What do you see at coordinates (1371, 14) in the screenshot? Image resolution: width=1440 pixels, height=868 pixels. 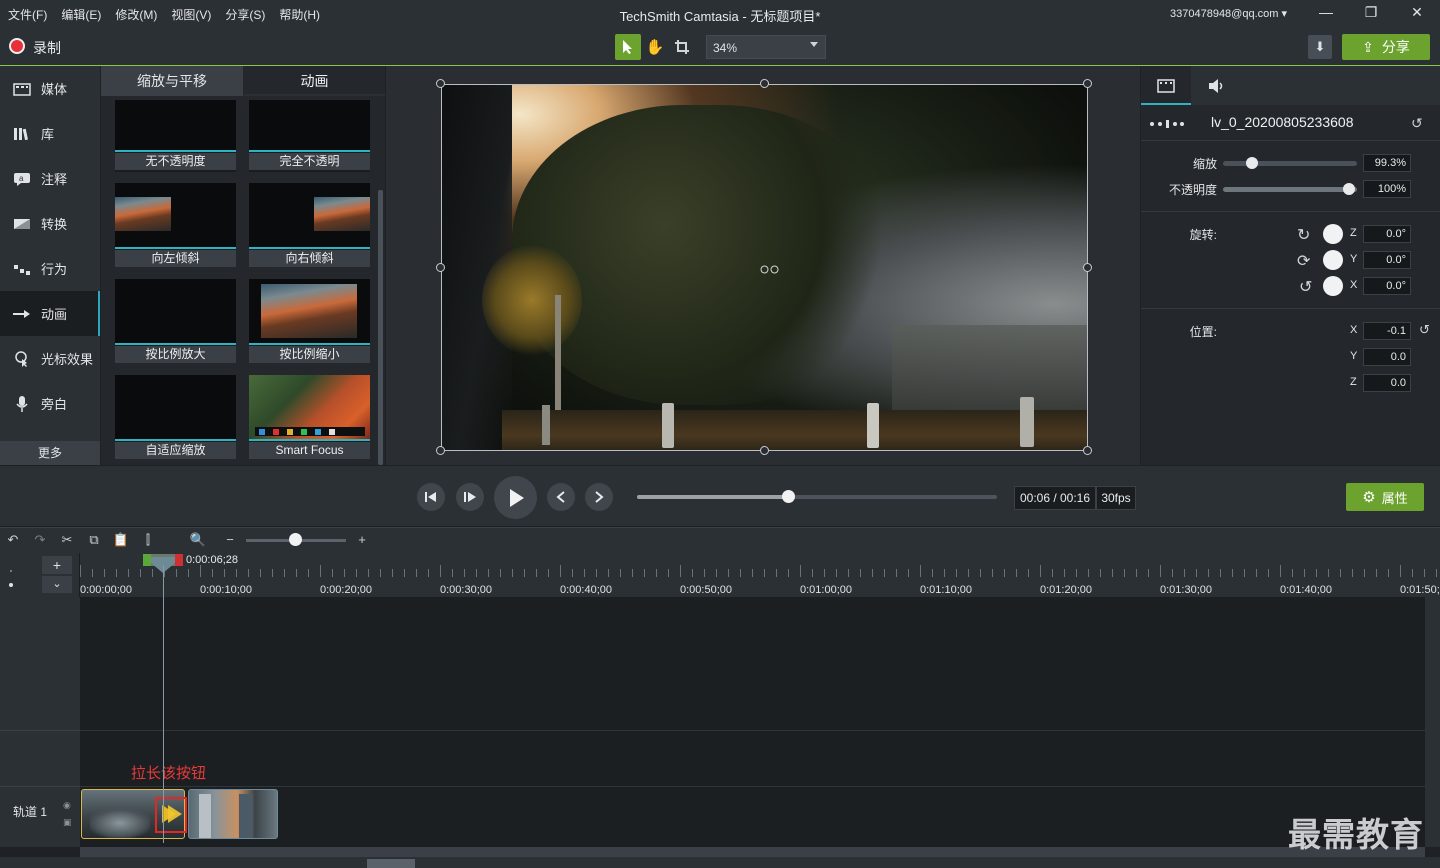 I see `restore-icon: ❐` at bounding box center [1371, 14].